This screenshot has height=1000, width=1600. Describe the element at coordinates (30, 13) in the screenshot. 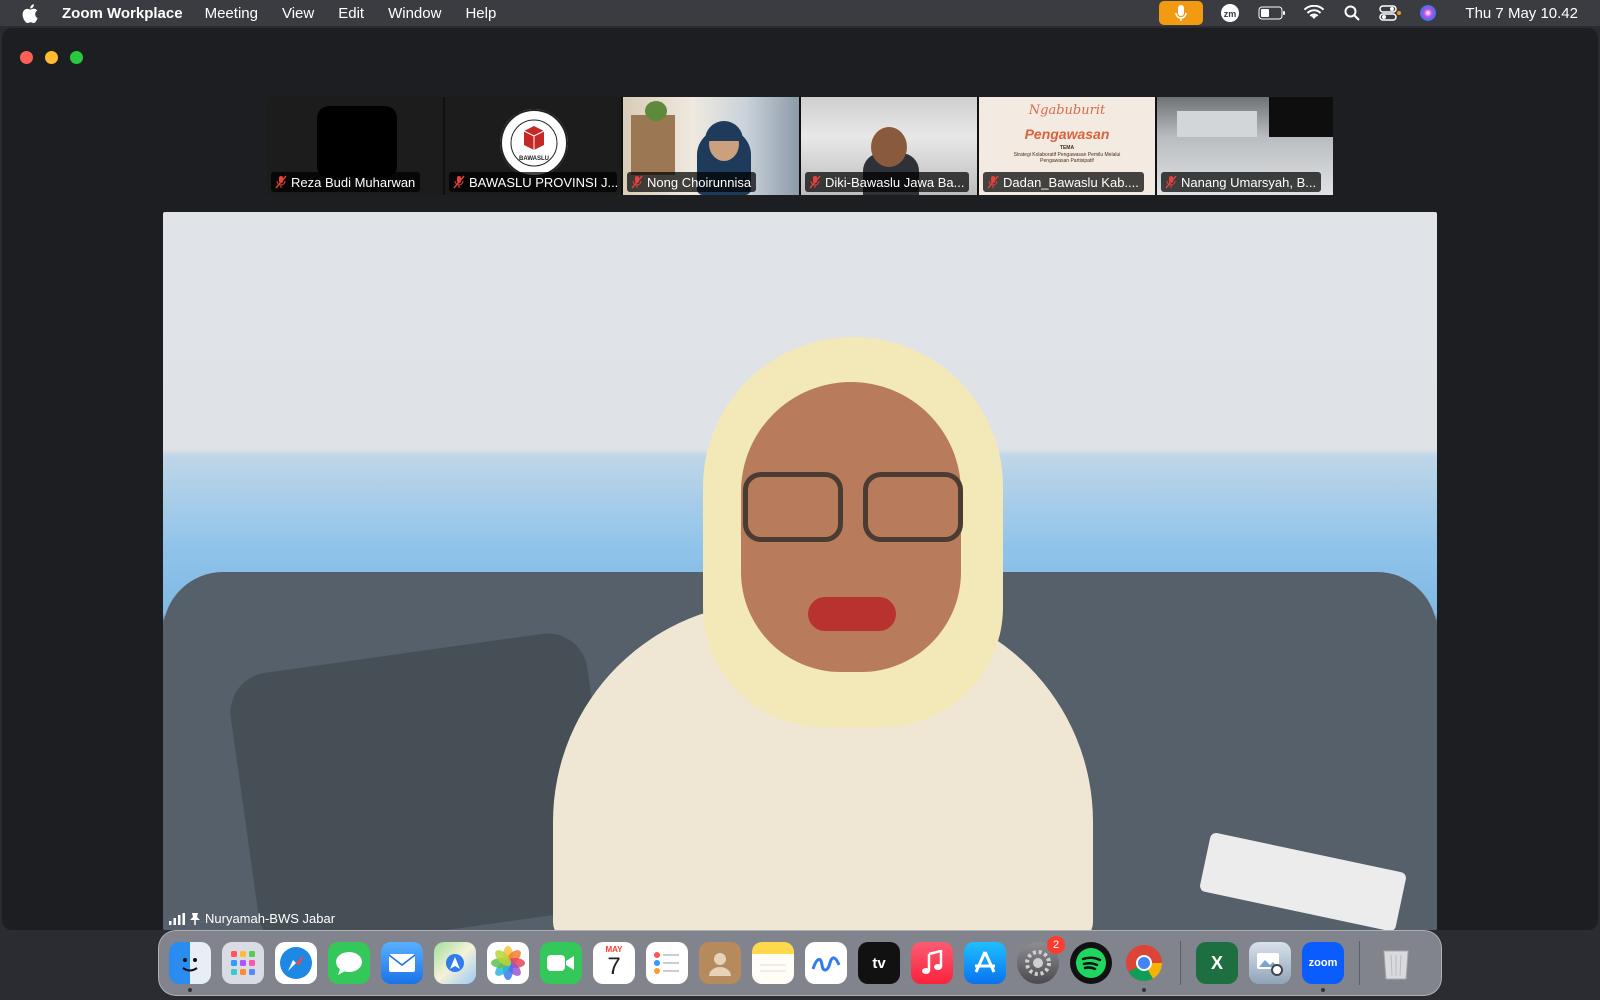

I see `apple-icon` at that location.